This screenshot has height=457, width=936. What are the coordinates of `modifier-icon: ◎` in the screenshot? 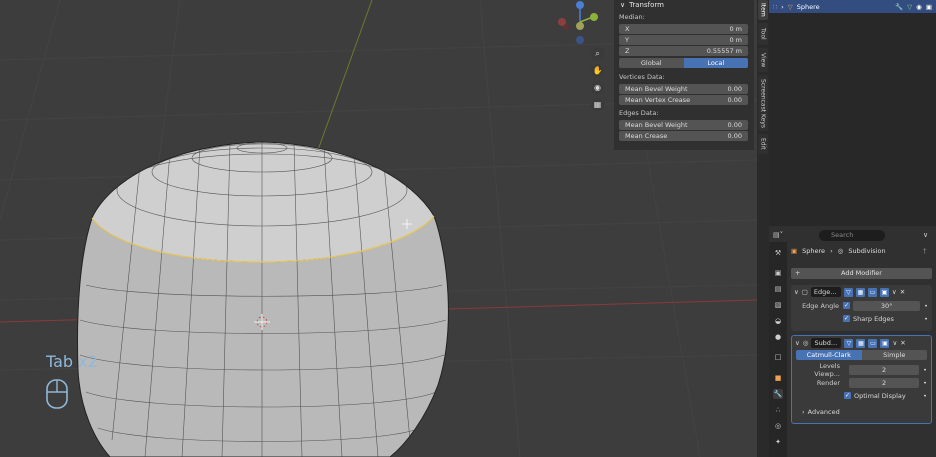 It's located at (840, 251).